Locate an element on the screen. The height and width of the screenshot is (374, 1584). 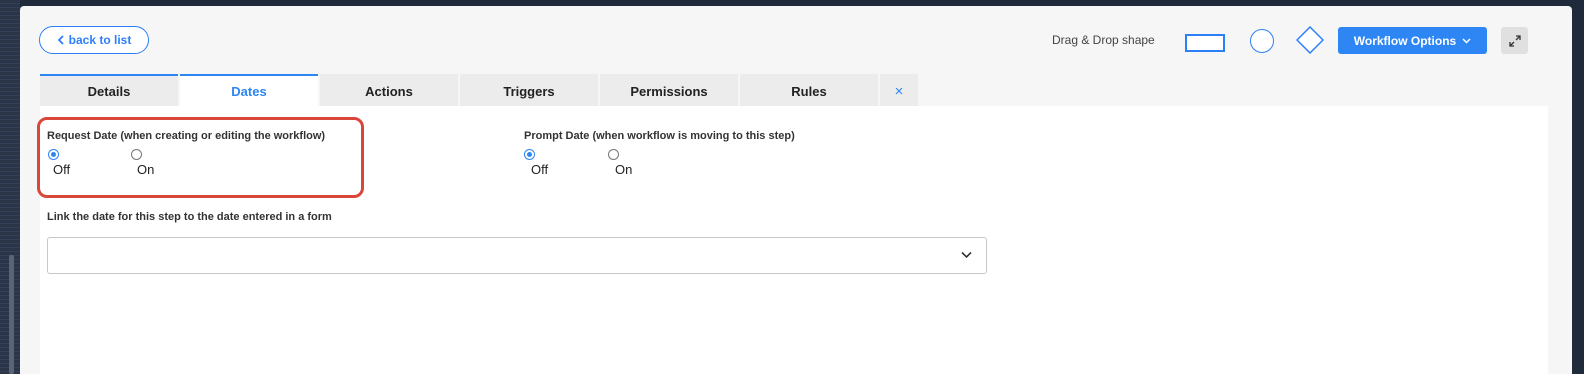
tab-triggers: Triggers is located at coordinates (529, 90).